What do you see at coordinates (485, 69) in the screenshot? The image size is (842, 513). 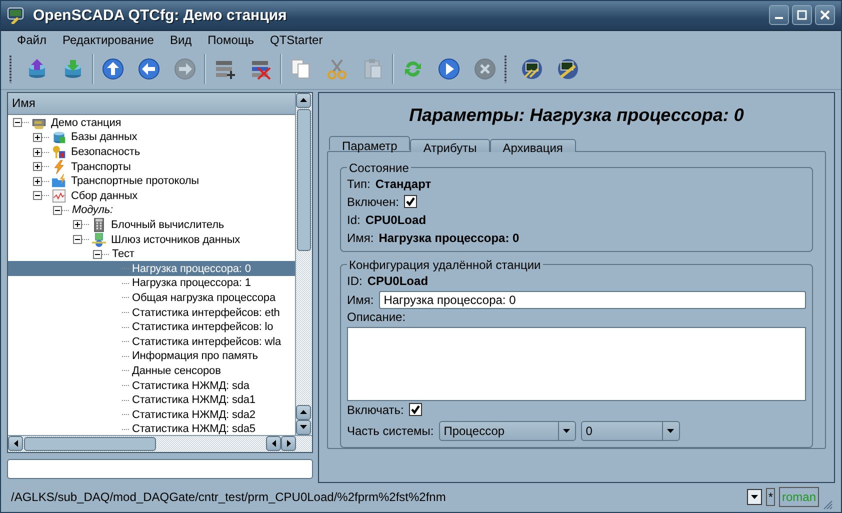 I see `stop-icon` at bounding box center [485, 69].